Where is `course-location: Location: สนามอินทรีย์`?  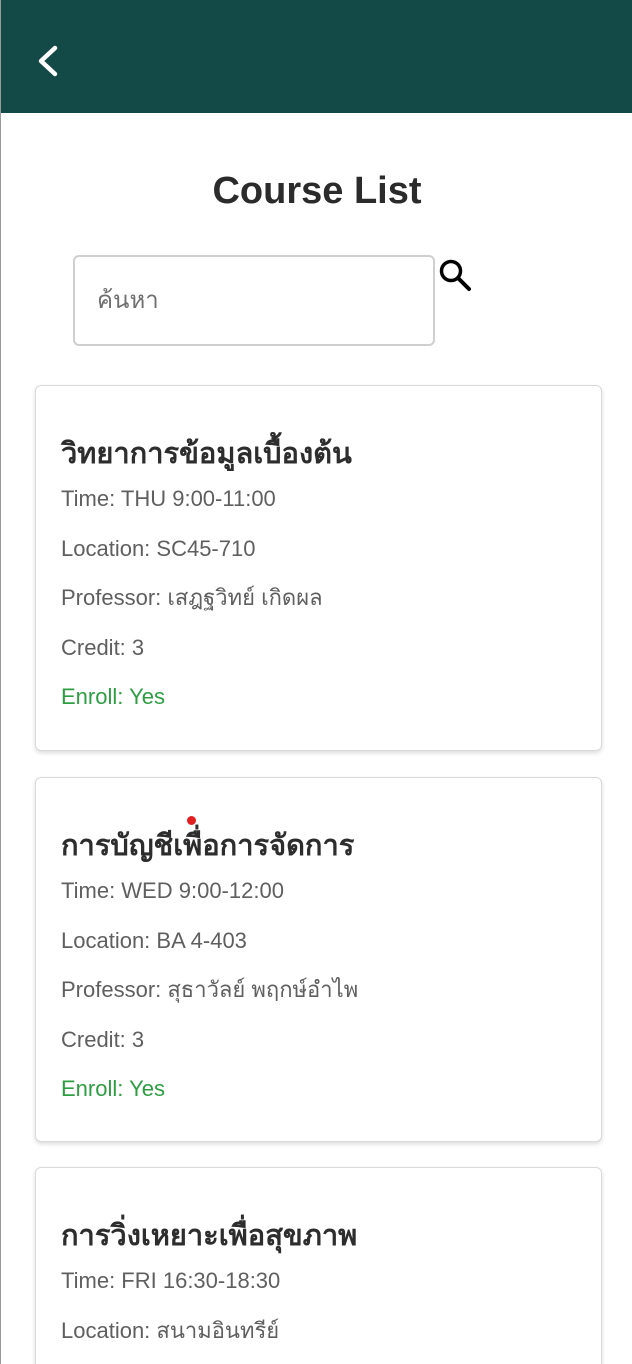
course-location: Location: สนามอินทรีย์ is located at coordinates (170, 1330).